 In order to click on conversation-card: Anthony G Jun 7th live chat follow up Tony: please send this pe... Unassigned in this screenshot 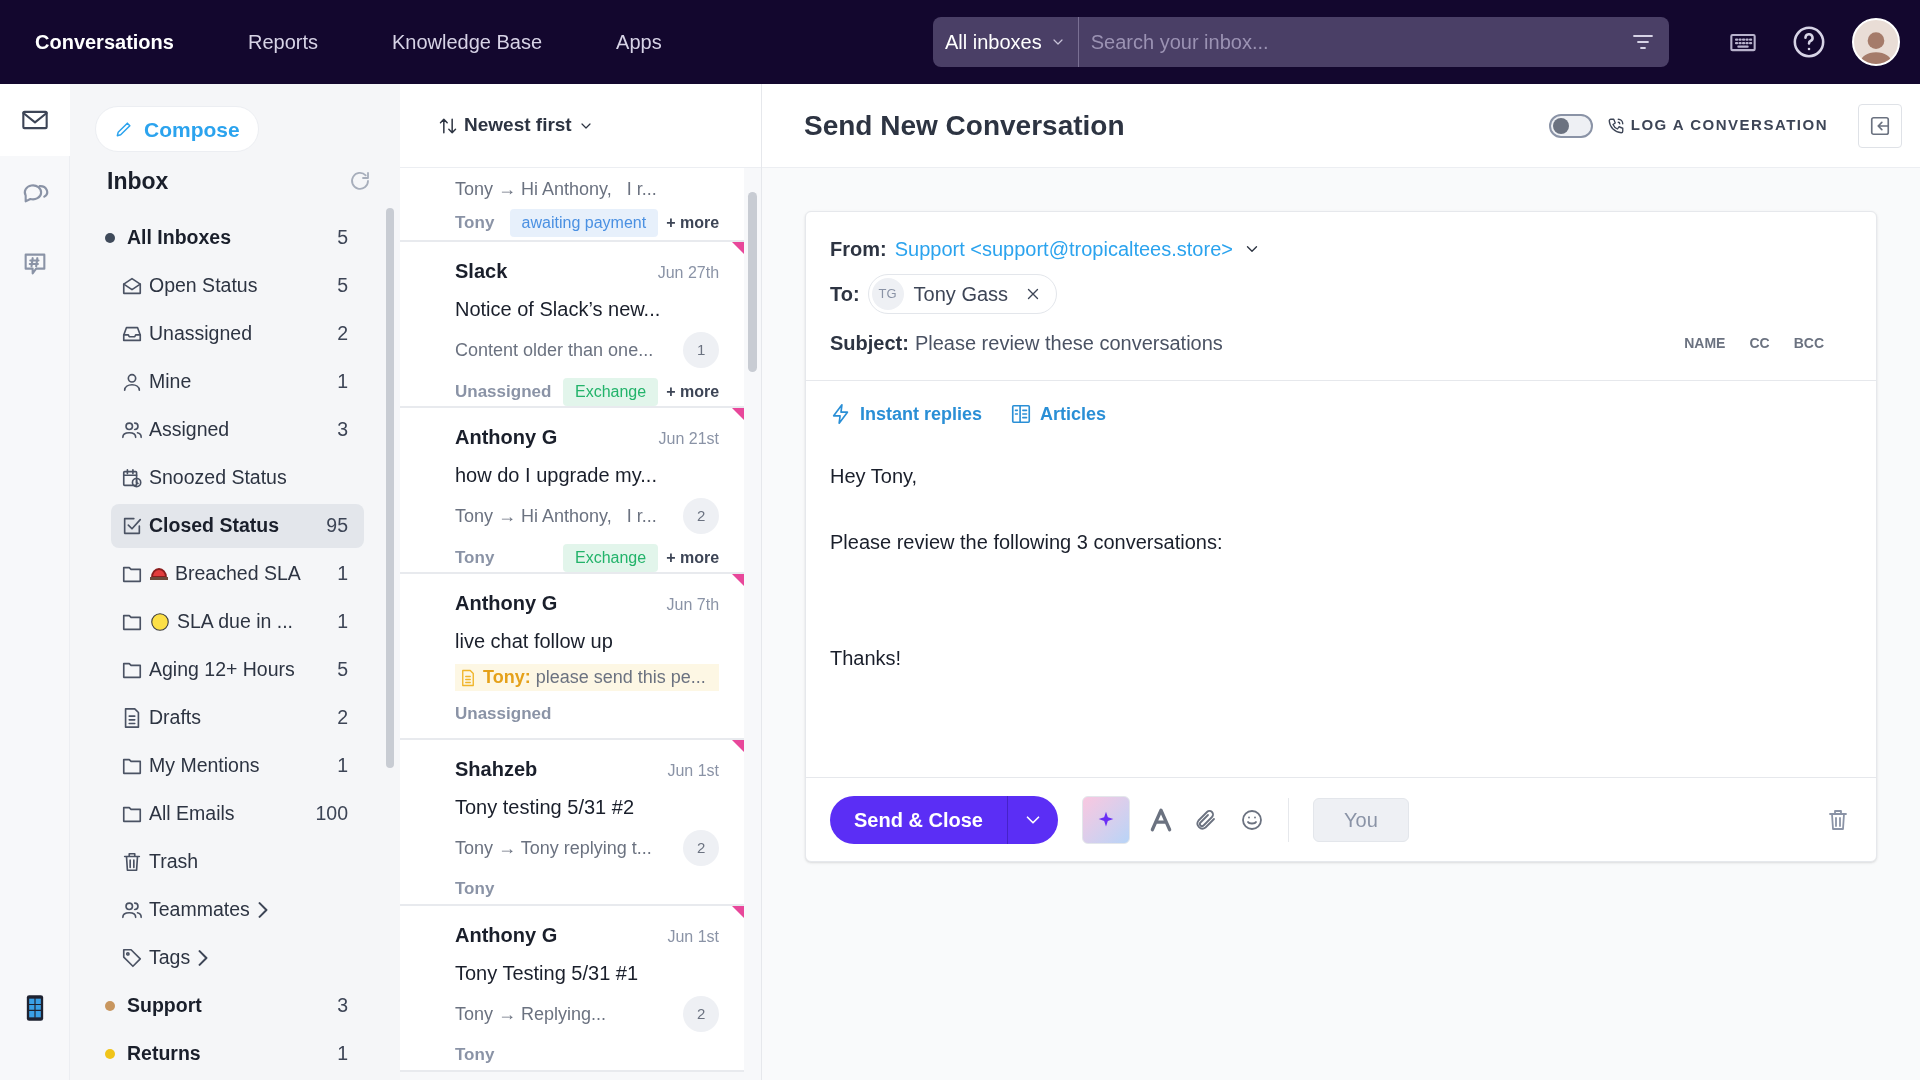, I will do `click(572, 657)`.